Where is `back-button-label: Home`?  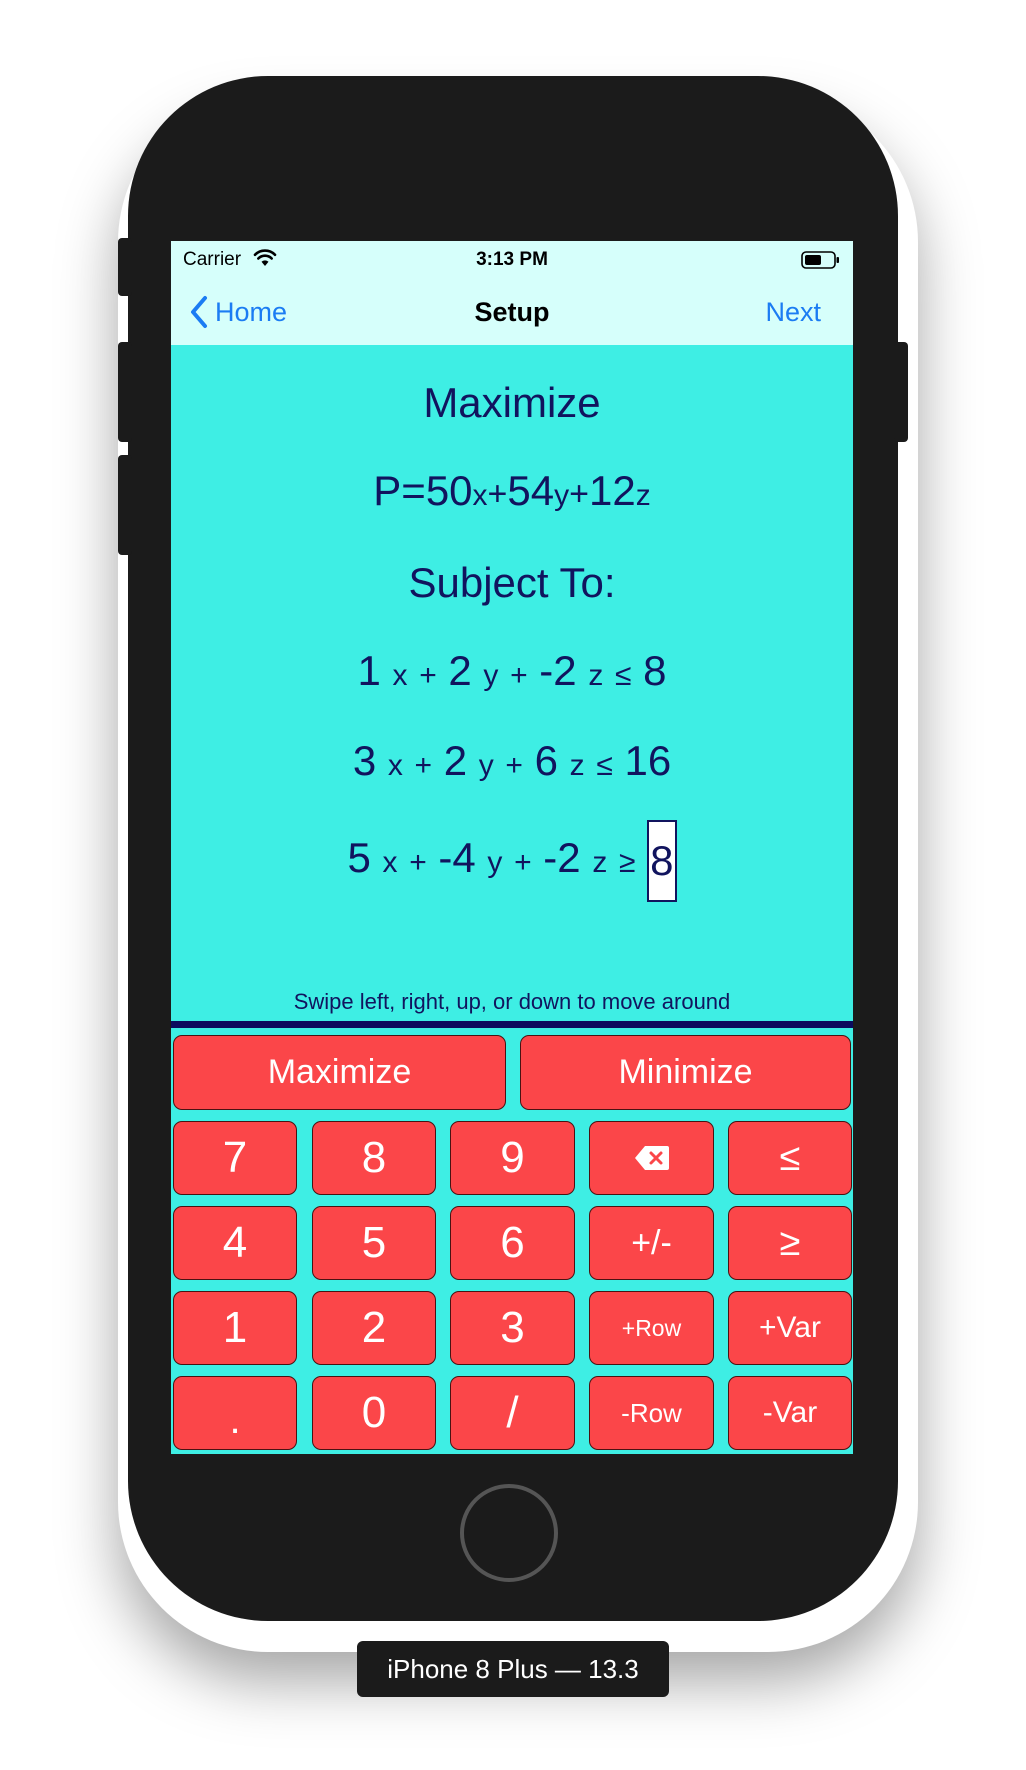
back-button-label: Home is located at coordinates (251, 311).